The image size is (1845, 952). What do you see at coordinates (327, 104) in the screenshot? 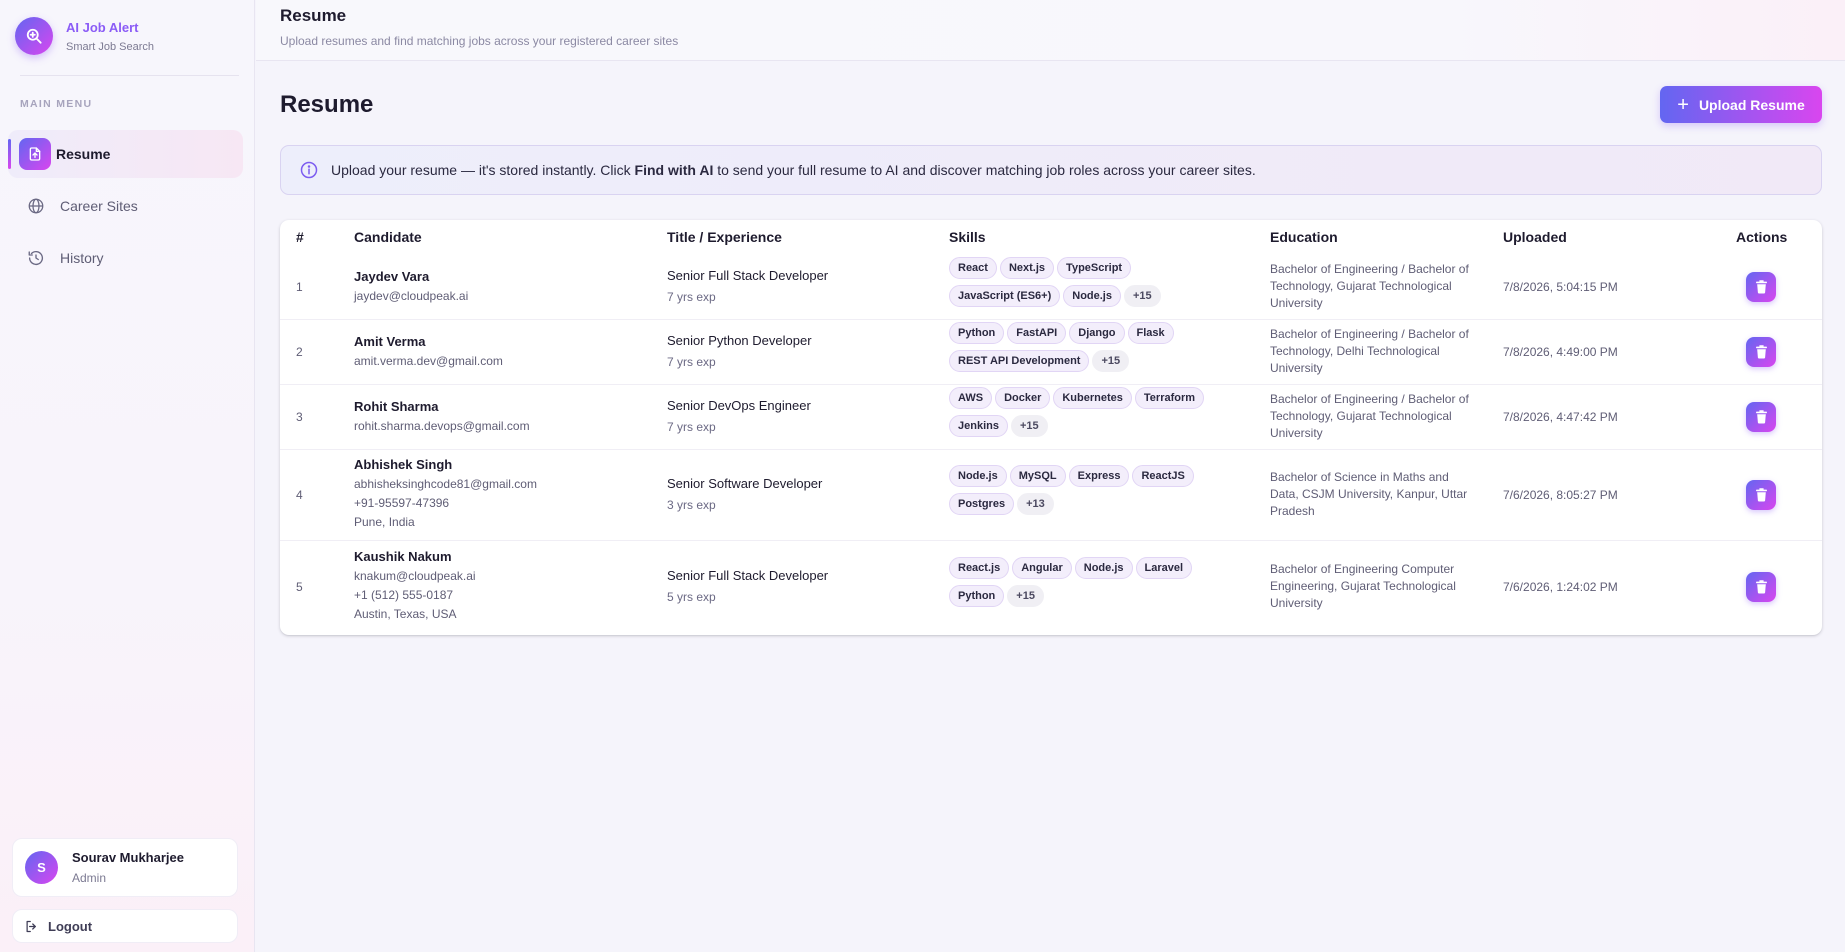
I see `page-title: Resume` at bounding box center [327, 104].